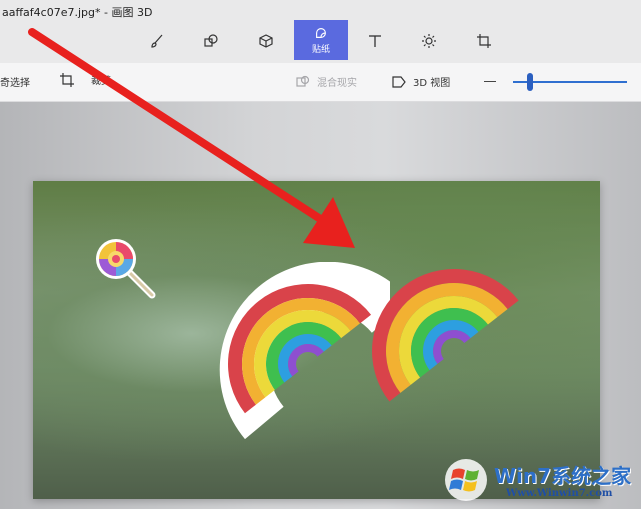  I want to click on windows-logo-icon, so click(466, 480).